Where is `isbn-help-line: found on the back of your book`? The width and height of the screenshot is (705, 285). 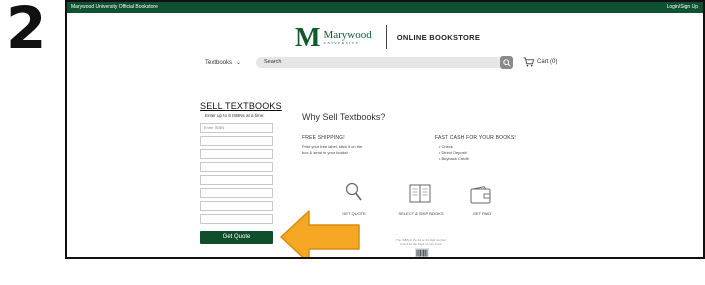
isbn-help-line: found on the back of your book is located at coordinates (421, 244).